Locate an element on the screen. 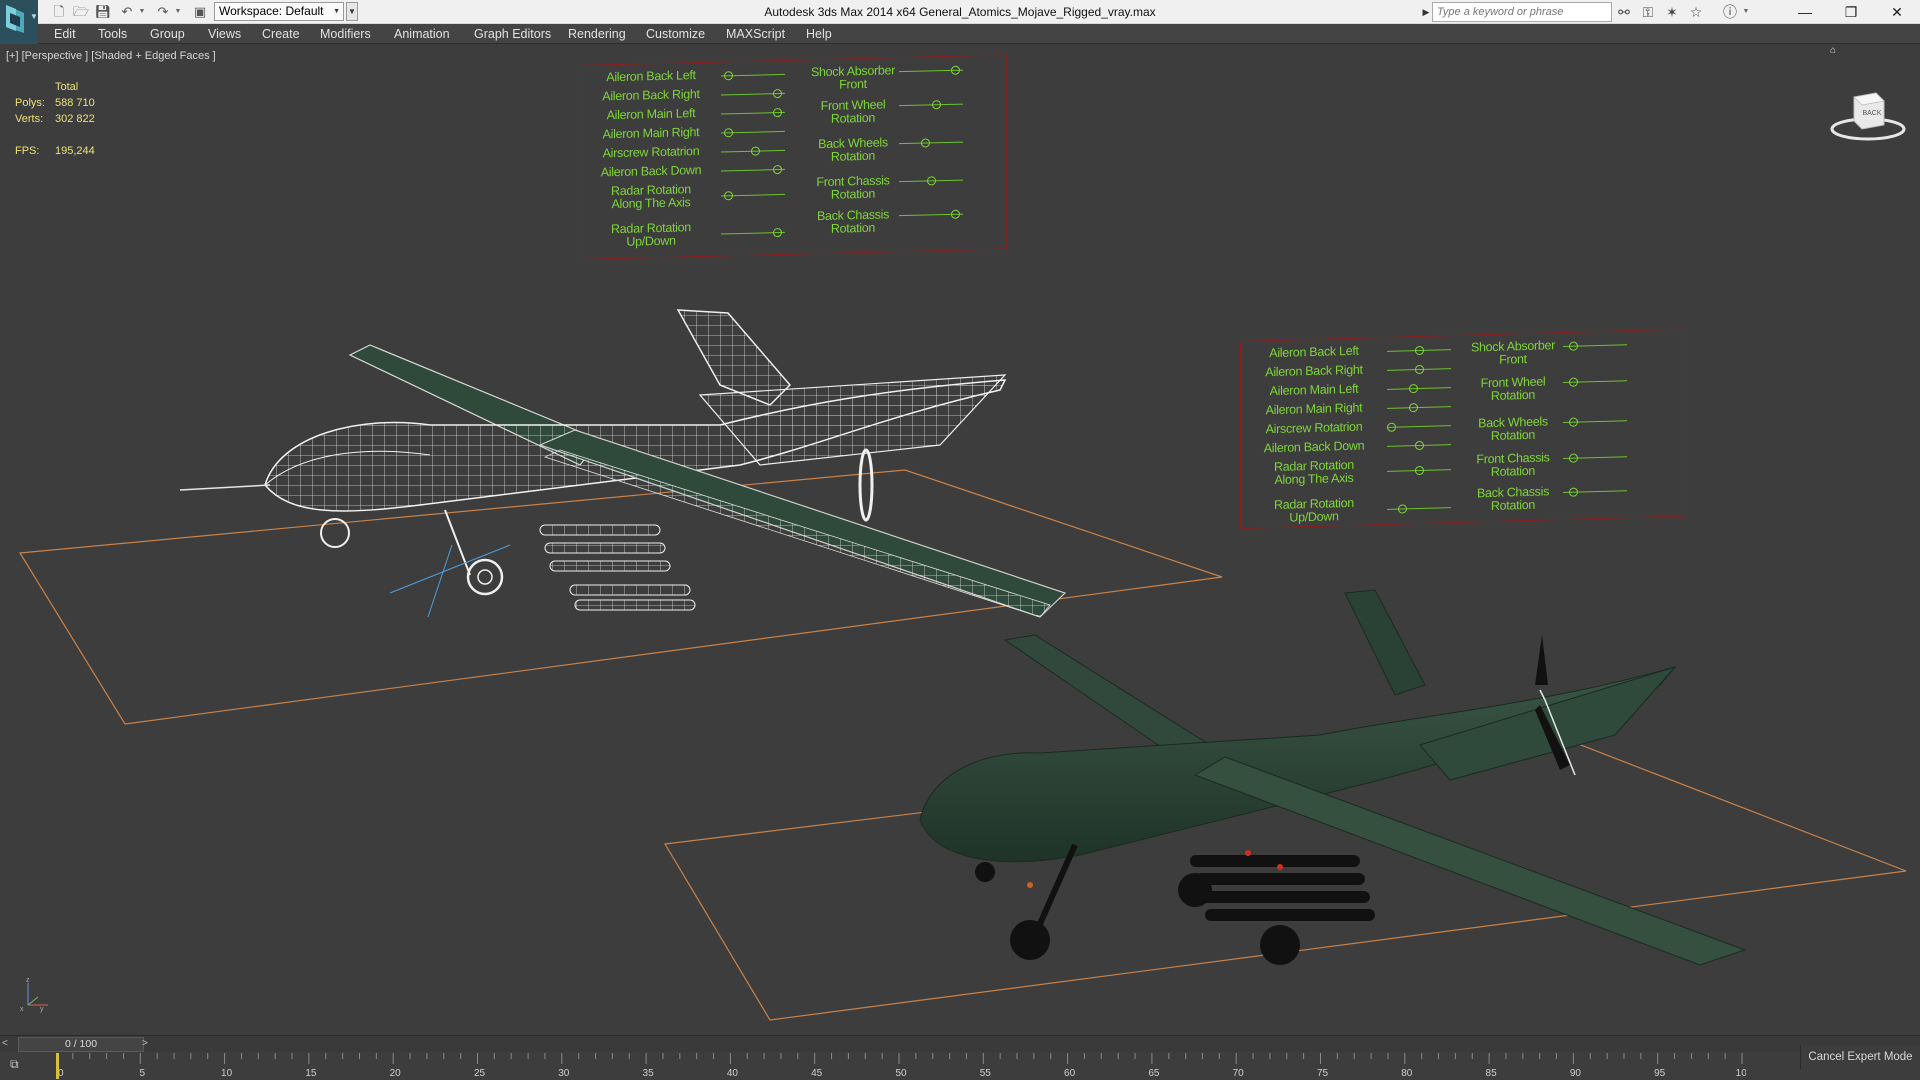 Image resolution: width=1920 pixels, height=1080 pixels. menu-animation: Animation is located at coordinates (422, 34).